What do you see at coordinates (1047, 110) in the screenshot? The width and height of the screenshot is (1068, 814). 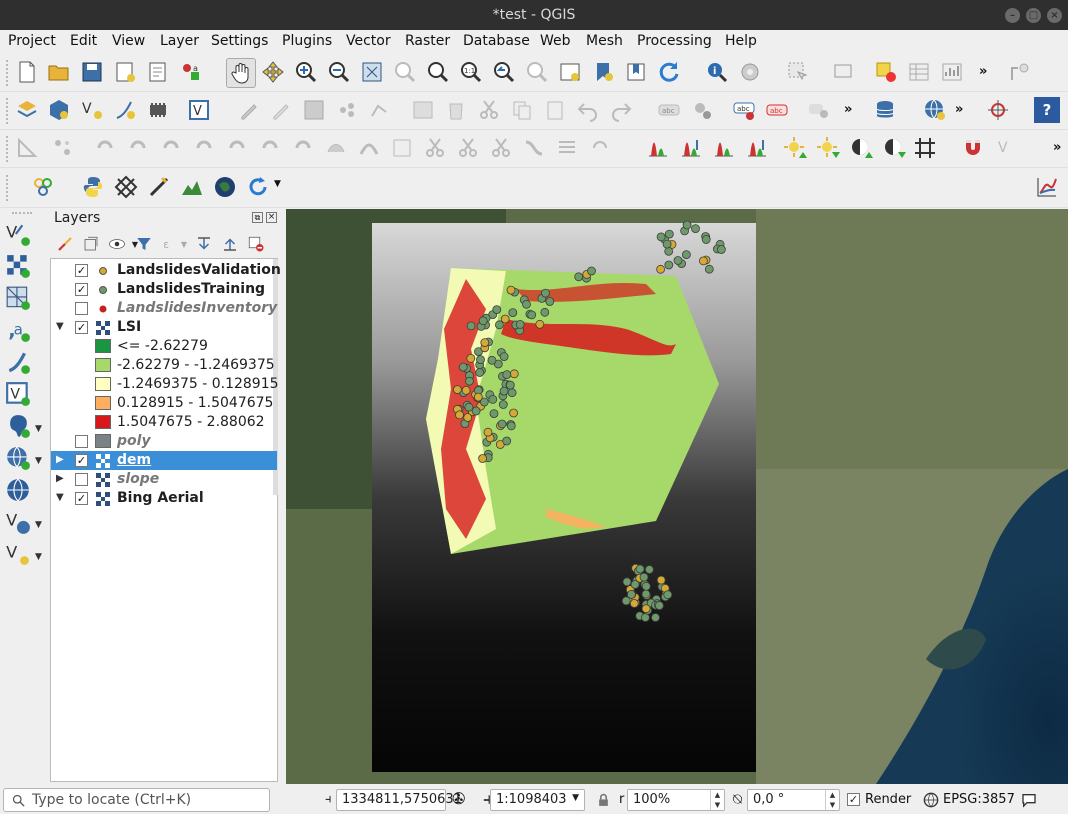 I see `help-icon: ?` at bounding box center [1047, 110].